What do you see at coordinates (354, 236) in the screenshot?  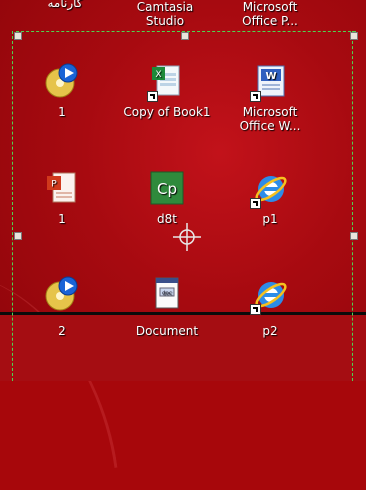 I see `resize-handle-middle-right` at bounding box center [354, 236].